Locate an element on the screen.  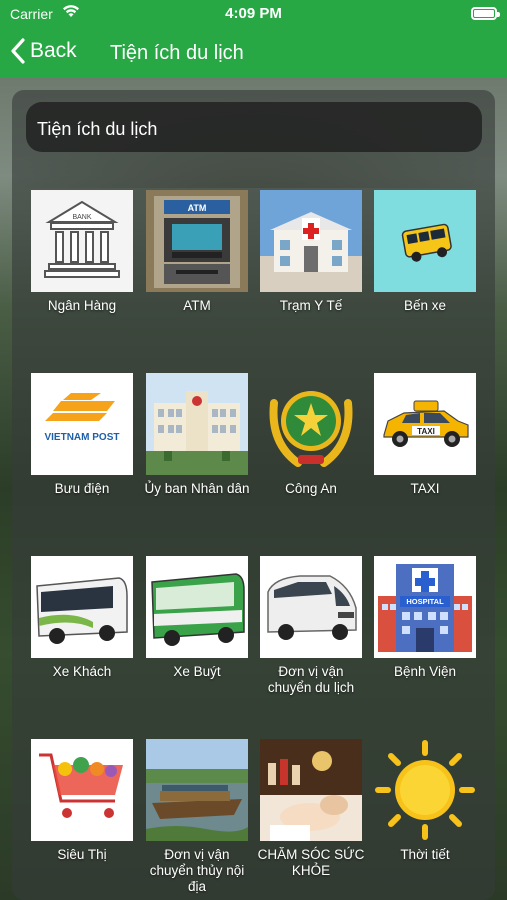
back-button: Back is located at coordinates (43, 51).